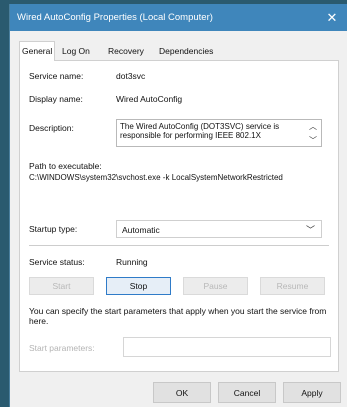 The image size is (347, 407). What do you see at coordinates (126, 51) in the screenshot?
I see `tab-recovery: Recovery` at bounding box center [126, 51].